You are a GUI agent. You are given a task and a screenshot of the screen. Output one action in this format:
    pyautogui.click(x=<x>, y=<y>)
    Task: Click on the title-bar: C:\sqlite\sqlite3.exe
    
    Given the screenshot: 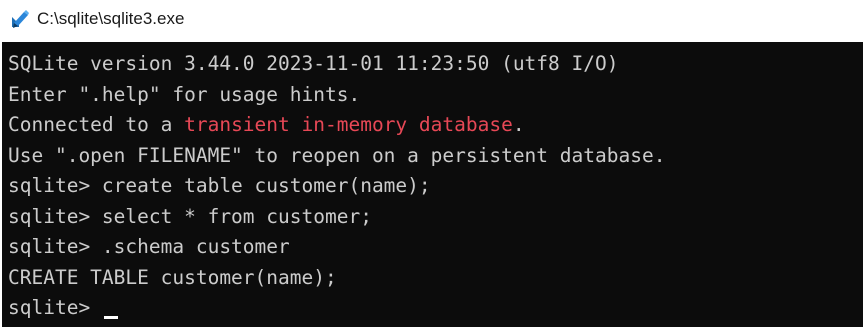 What is the action you would take?
    pyautogui.click(x=432, y=20)
    